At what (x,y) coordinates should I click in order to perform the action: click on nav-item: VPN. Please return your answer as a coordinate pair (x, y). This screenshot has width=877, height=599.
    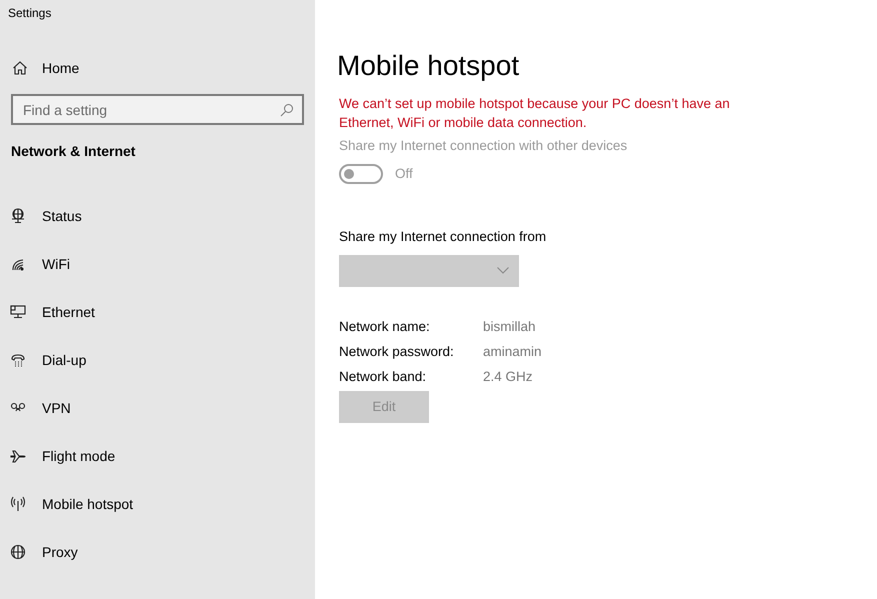
    Looking at the image, I should click on (157, 408).